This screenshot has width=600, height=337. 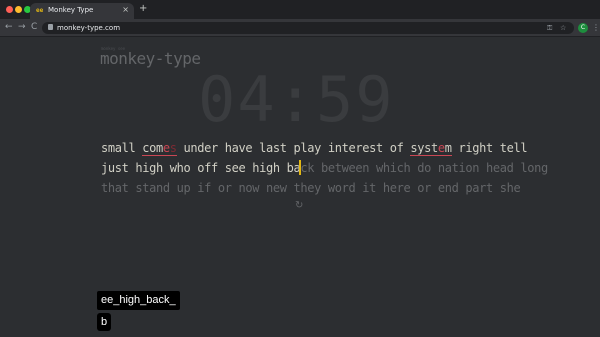 I want to click on browser-titlebar: ee Monkey Type × +, so click(x=300, y=9).